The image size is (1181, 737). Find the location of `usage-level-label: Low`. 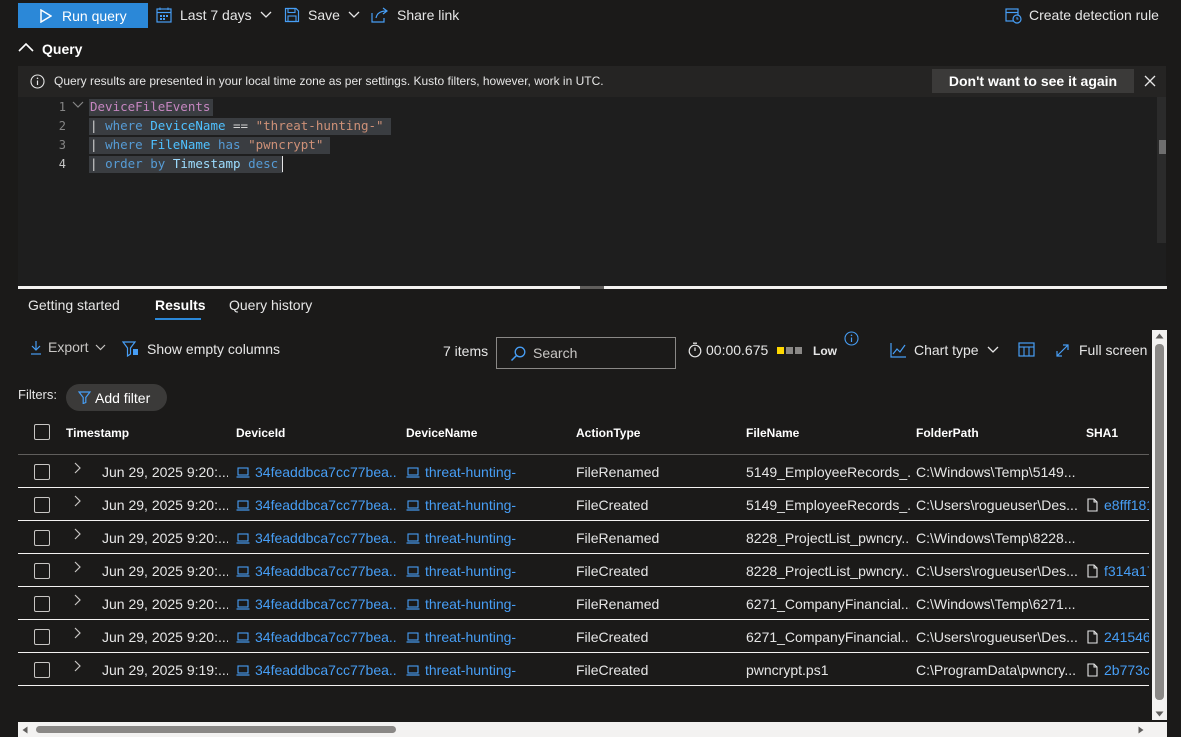

usage-level-label: Low is located at coordinates (825, 351).